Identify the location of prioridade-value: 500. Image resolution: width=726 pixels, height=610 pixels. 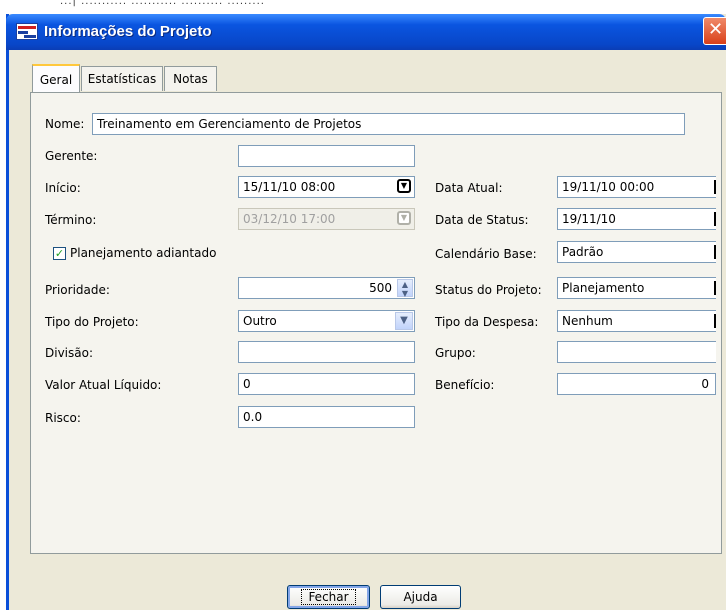
(380, 288).